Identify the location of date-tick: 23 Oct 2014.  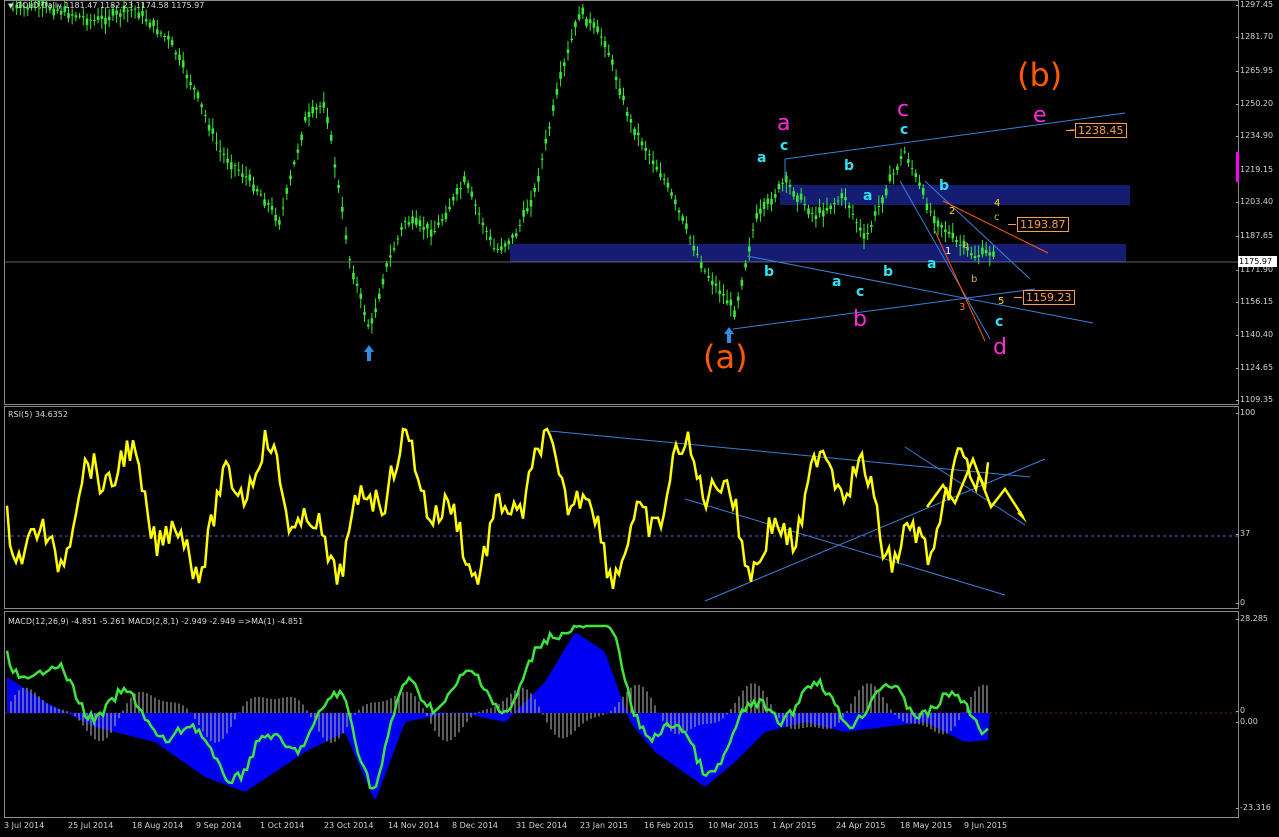
(349, 825).